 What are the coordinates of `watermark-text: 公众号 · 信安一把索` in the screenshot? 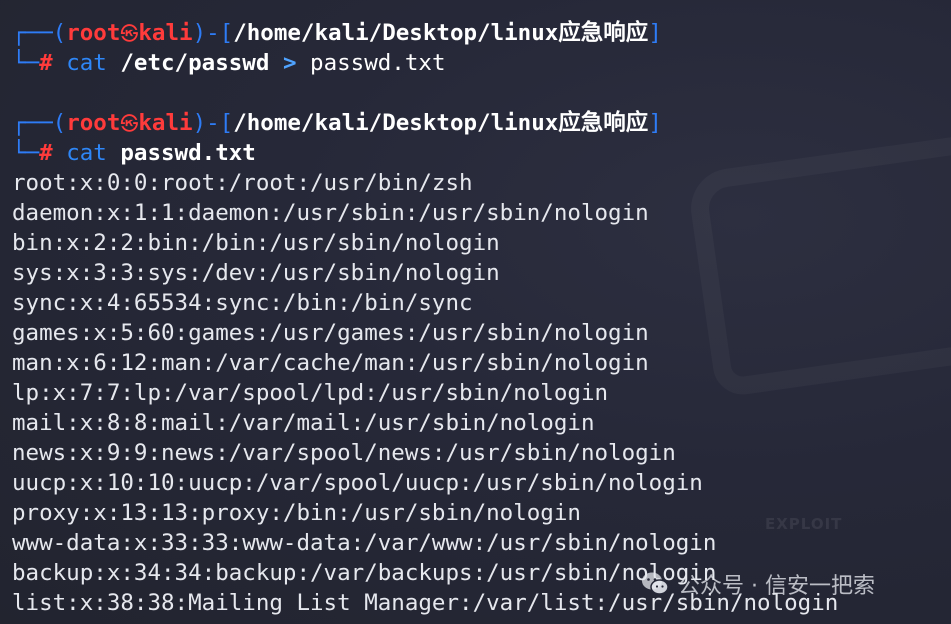 It's located at (776, 586).